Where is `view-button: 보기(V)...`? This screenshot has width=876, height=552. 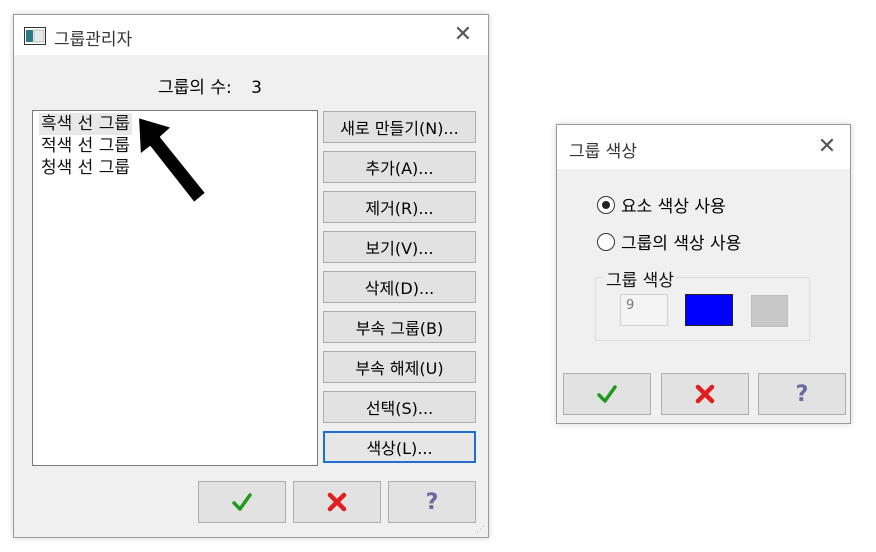 view-button: 보기(V)... is located at coordinates (399, 247).